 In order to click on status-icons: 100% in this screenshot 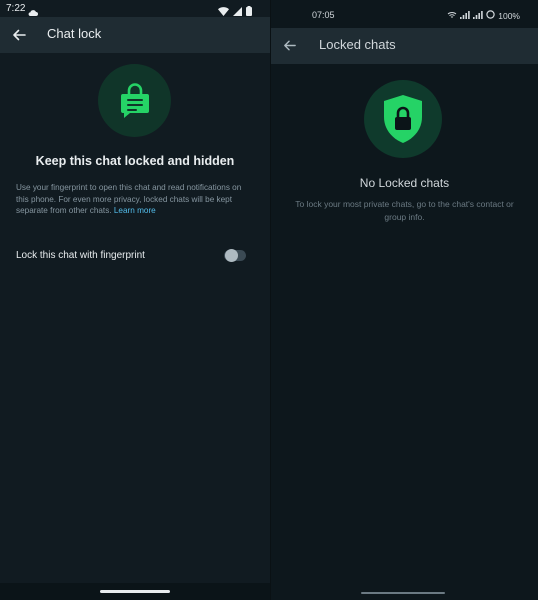, I will do `click(483, 15)`.